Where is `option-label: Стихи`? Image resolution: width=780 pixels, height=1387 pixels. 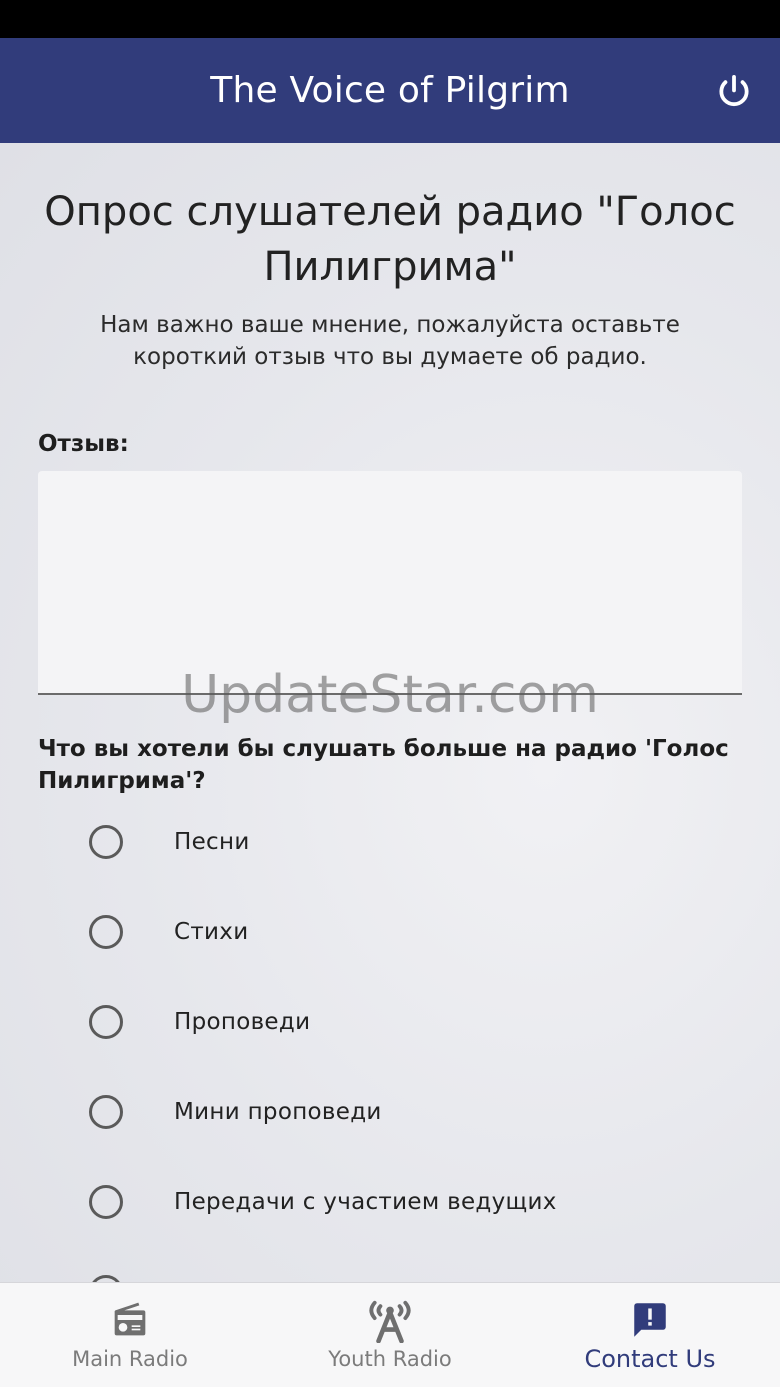
option-label: Стихи is located at coordinates (211, 932).